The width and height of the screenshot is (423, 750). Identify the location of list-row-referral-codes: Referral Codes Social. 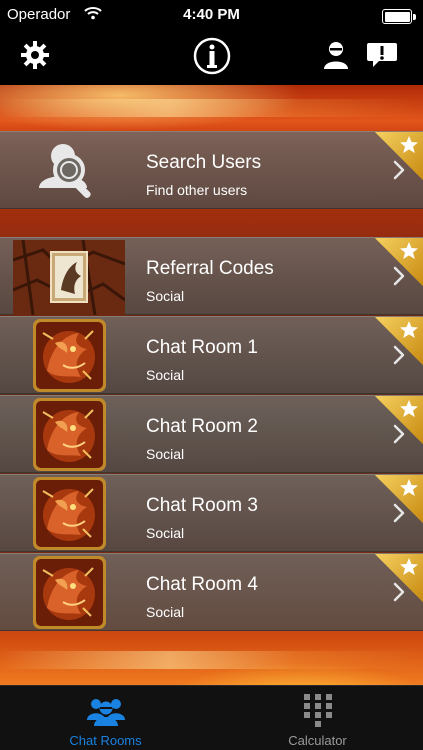
(211, 276).